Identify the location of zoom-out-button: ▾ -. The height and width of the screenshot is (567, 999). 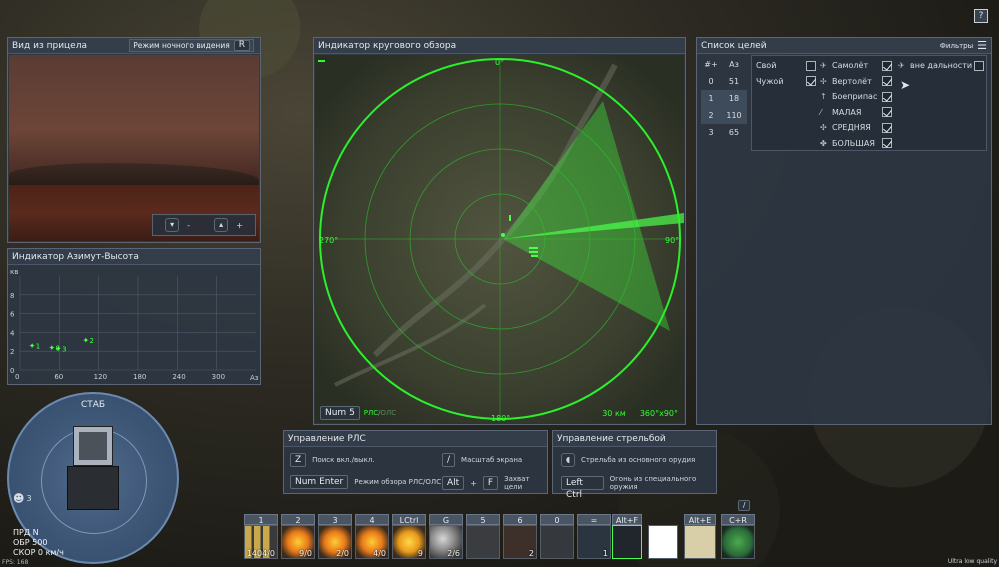
(177, 225).